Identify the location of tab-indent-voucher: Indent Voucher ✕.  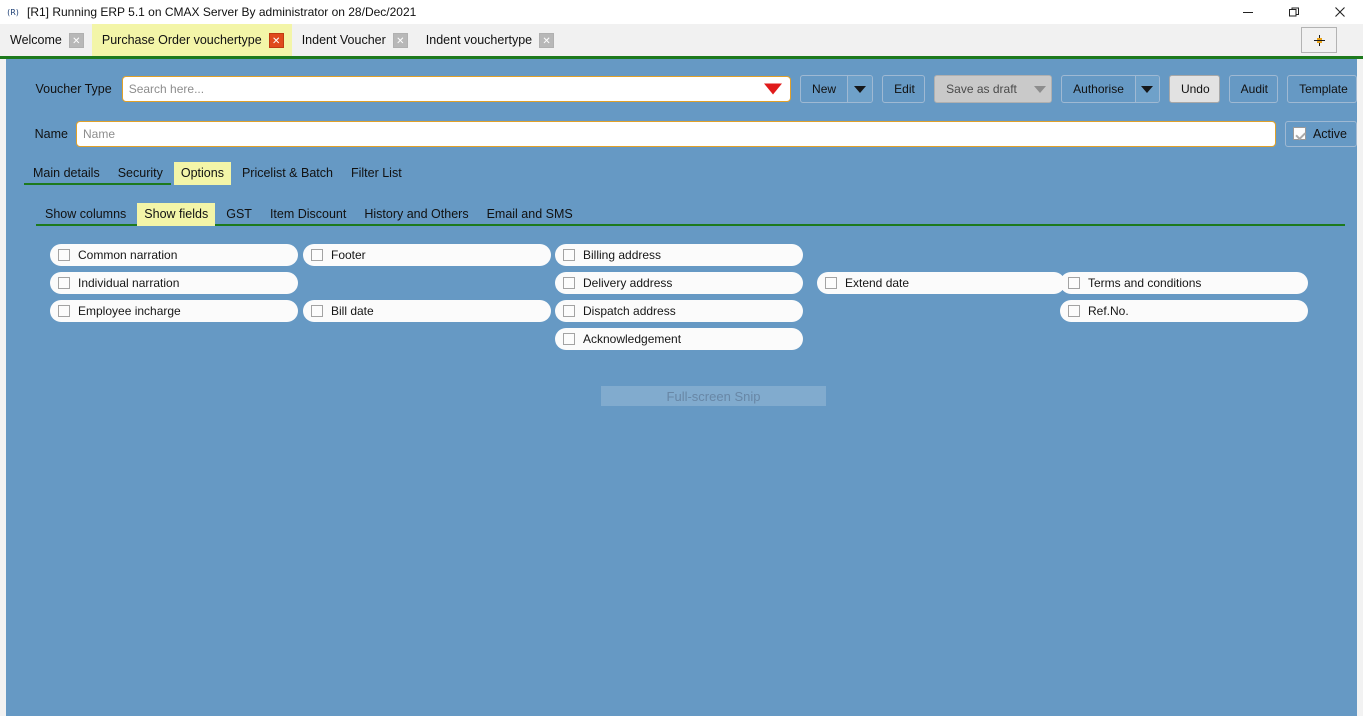
(353, 40).